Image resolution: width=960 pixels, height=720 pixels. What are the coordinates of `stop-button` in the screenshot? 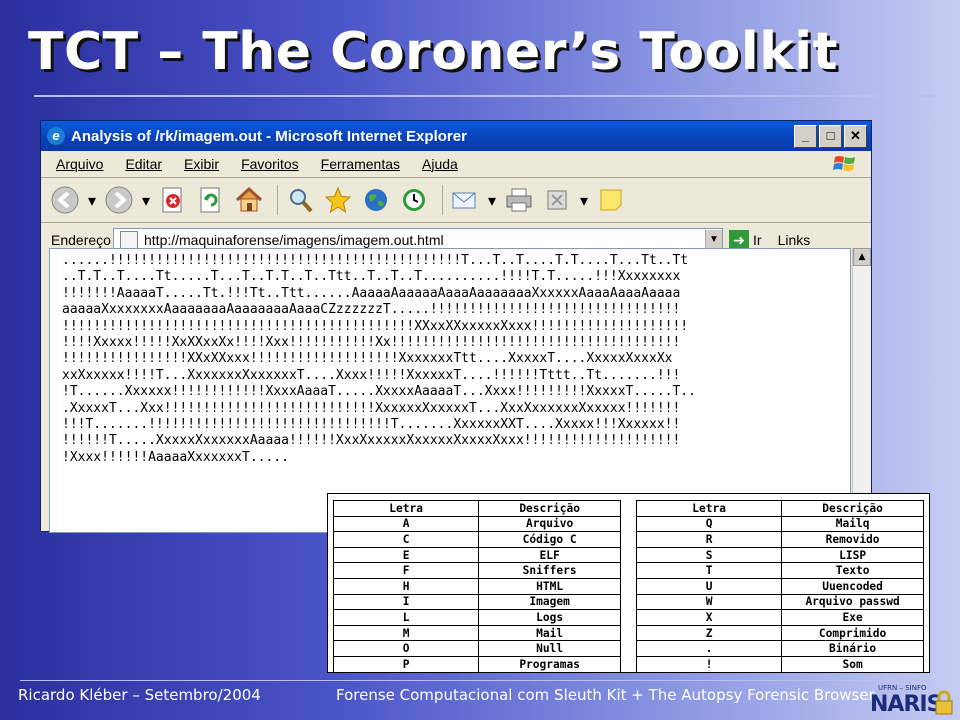 It's located at (173, 200).